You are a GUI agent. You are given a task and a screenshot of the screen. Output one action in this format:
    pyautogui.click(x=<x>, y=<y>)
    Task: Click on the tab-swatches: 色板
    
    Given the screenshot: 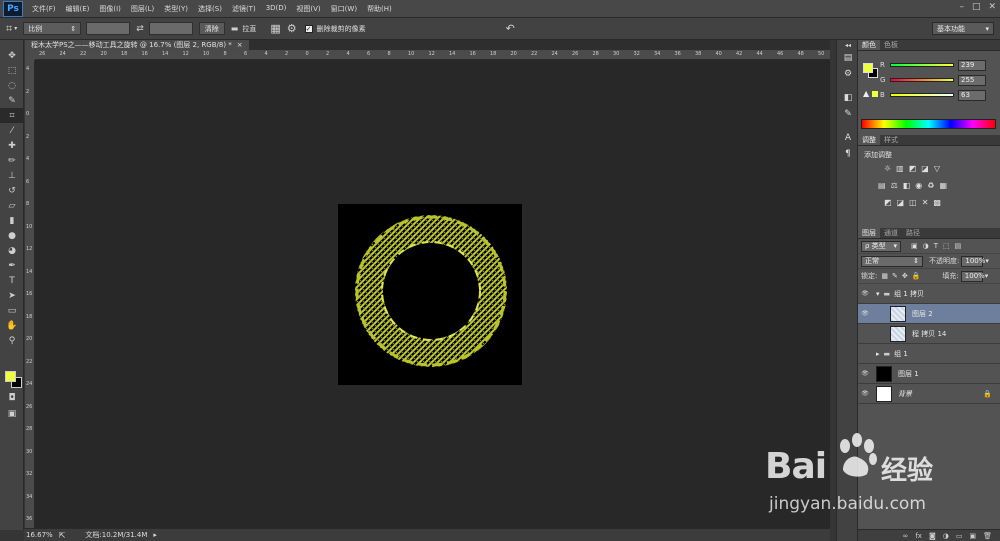 What is the action you would take?
    pyautogui.click(x=891, y=45)
    